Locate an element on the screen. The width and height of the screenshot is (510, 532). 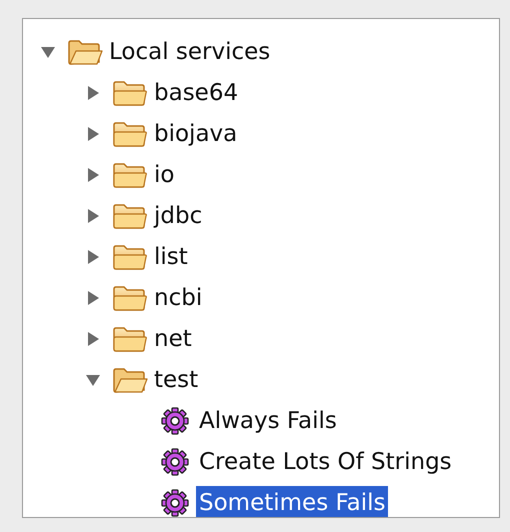
tree-item: base64 is located at coordinates (196, 93).